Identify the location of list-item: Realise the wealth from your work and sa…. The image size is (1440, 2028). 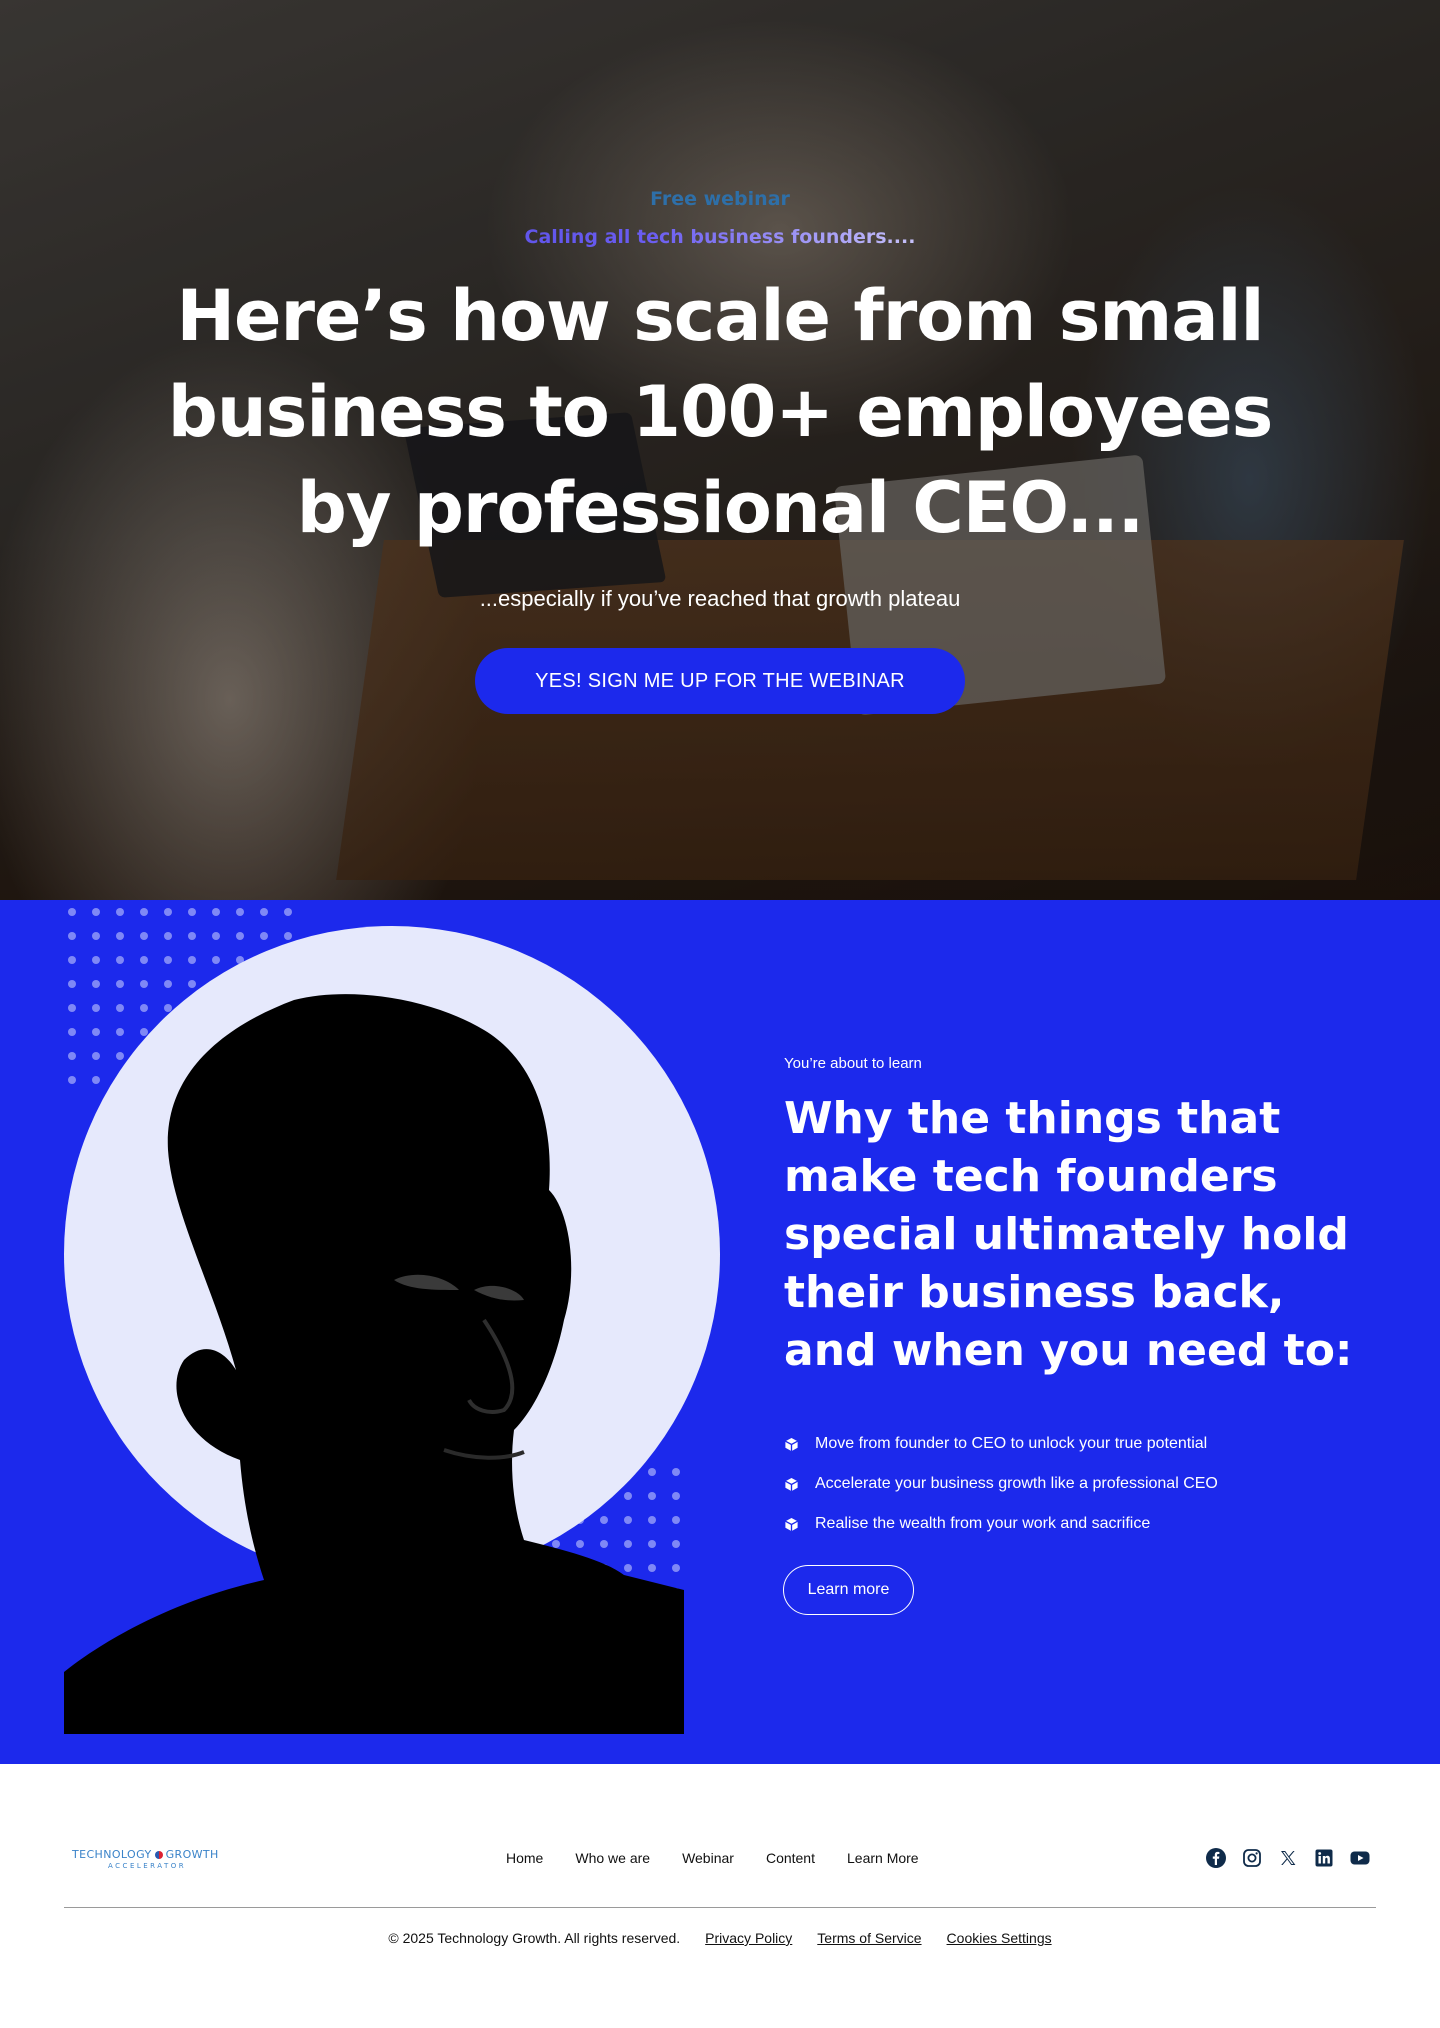
(1001, 1524).